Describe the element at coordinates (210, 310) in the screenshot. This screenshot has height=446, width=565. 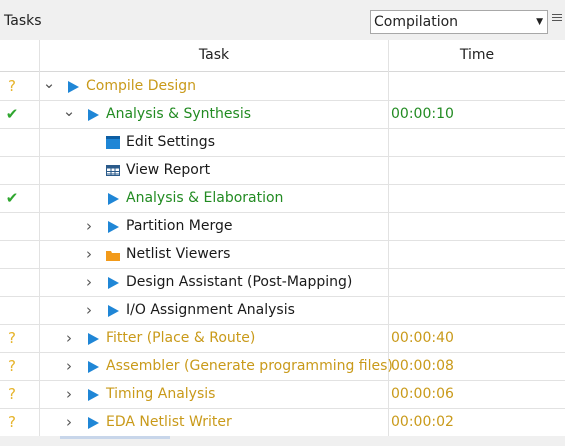
I see `task-label: I/O Assignment Analysis` at that location.